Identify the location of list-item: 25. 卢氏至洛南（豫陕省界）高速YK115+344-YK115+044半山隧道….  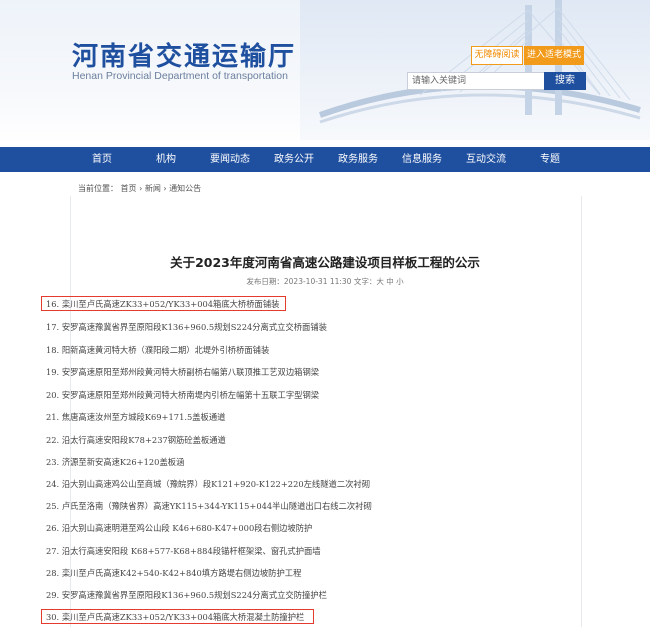
(209, 506).